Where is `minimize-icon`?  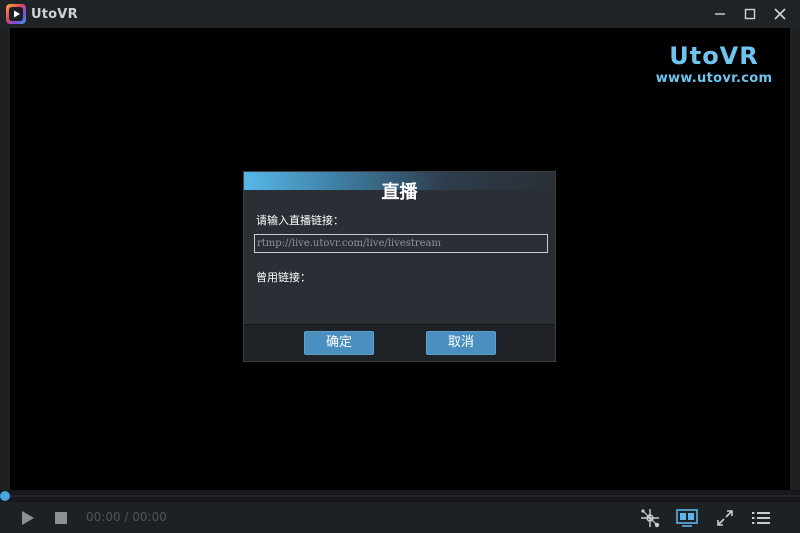 minimize-icon is located at coordinates (720, 14).